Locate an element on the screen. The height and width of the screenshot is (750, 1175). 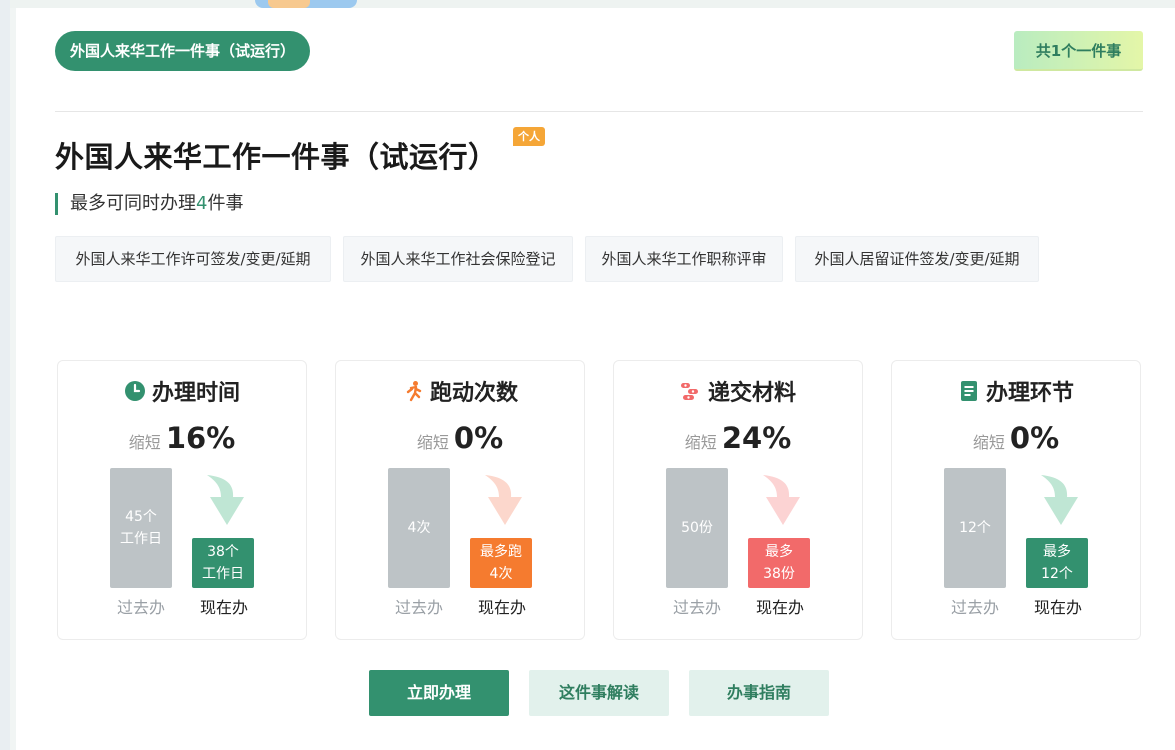
subtitle: 最多可同时办理4件事 is located at coordinates (149, 204).